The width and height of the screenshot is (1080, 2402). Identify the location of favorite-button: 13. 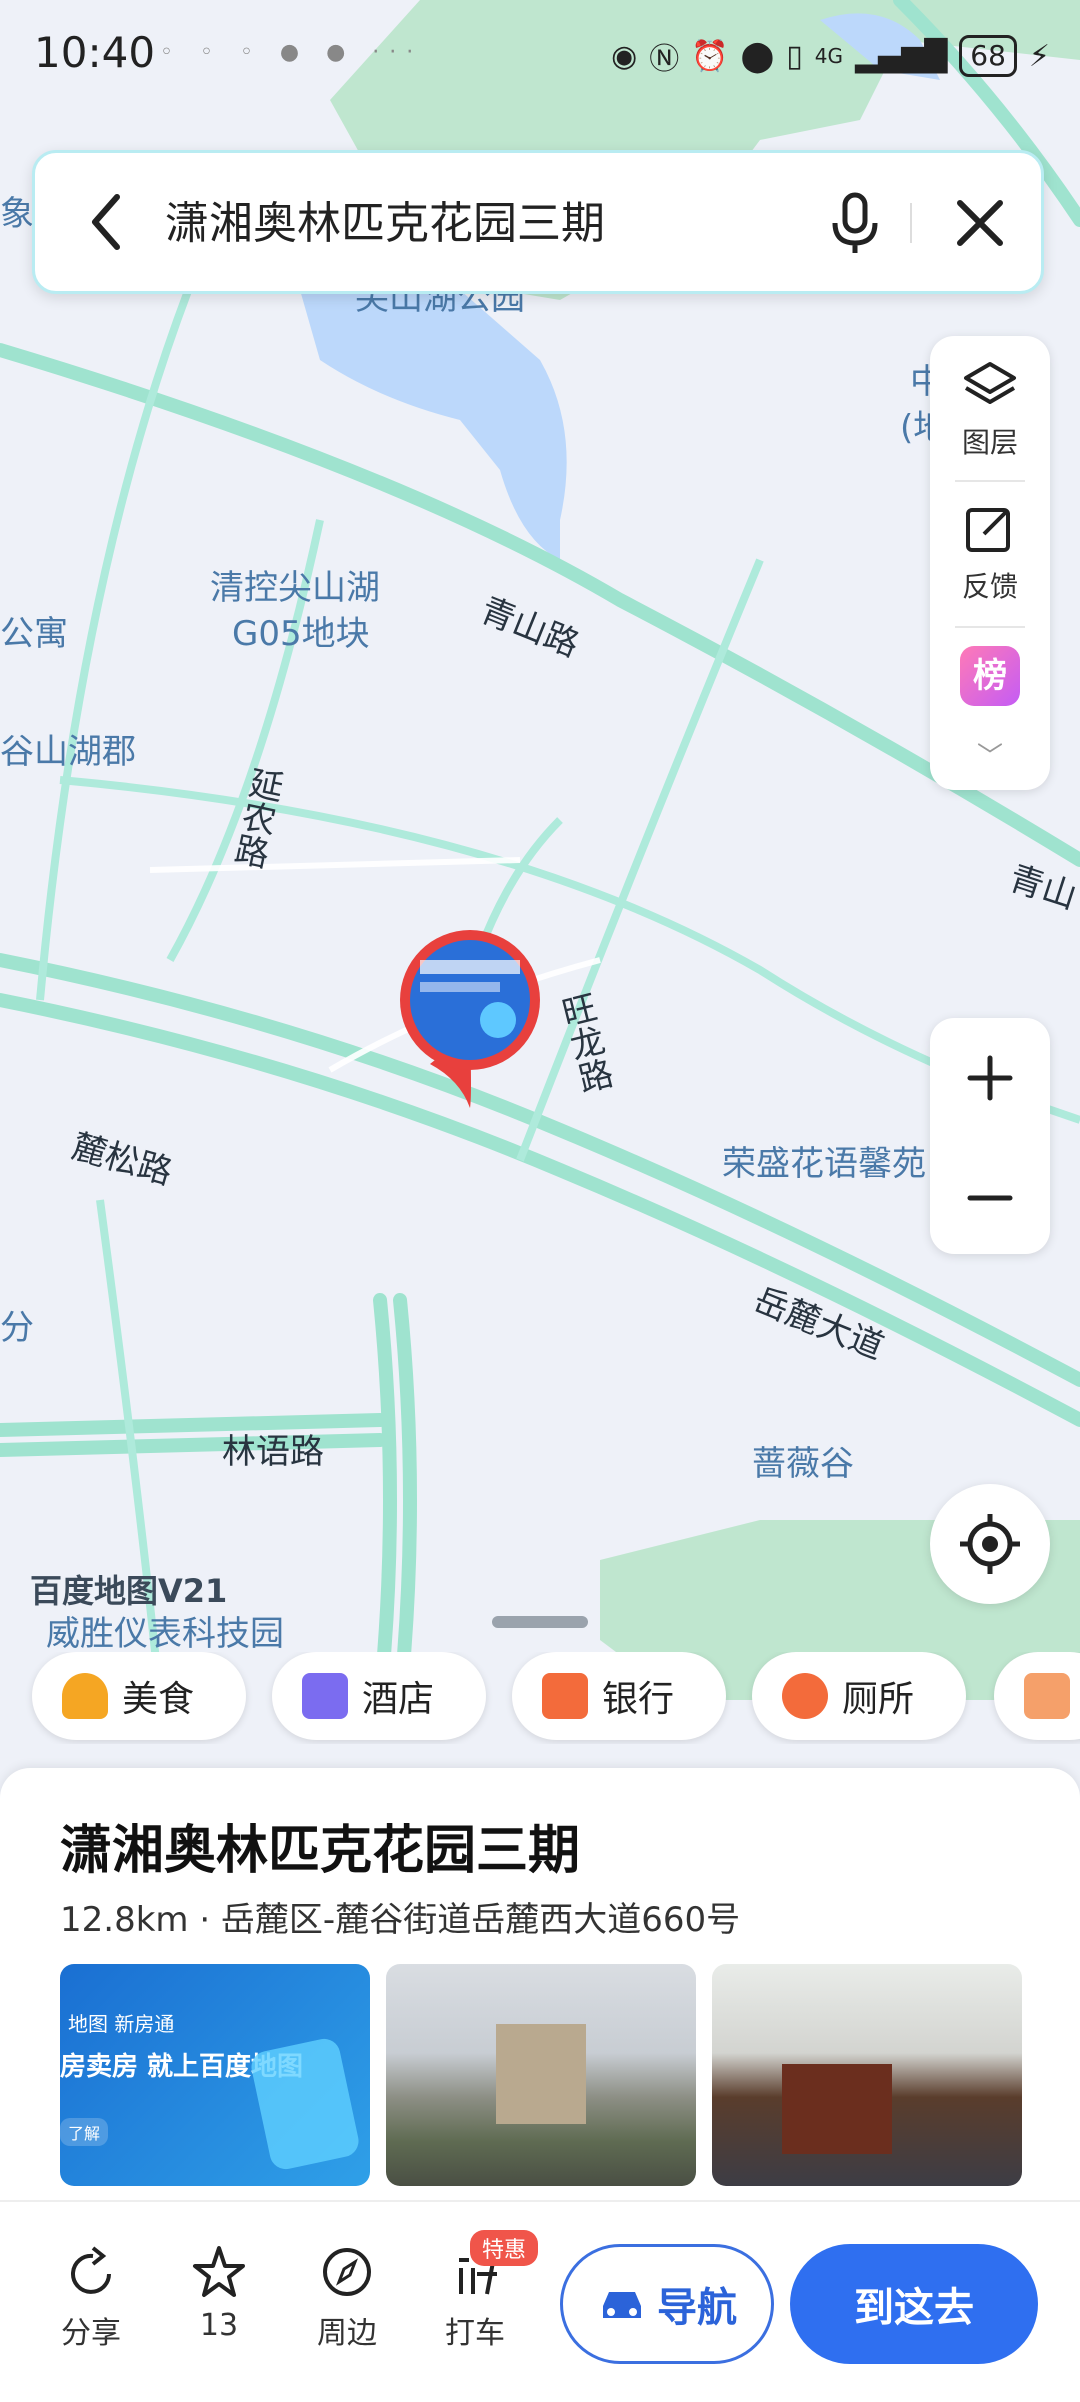
(219, 2293).